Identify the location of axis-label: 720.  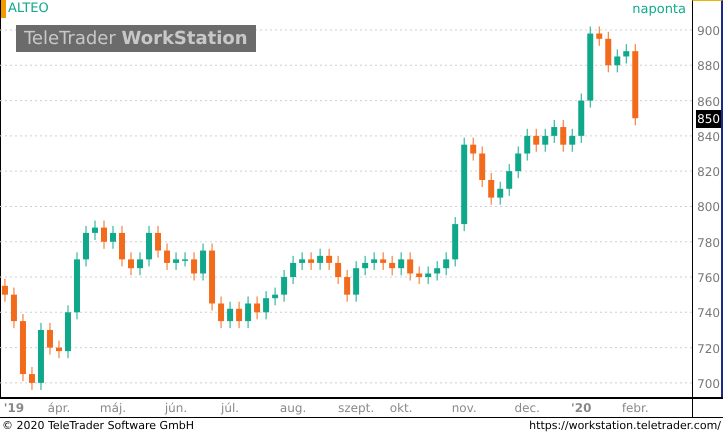
(708, 348).